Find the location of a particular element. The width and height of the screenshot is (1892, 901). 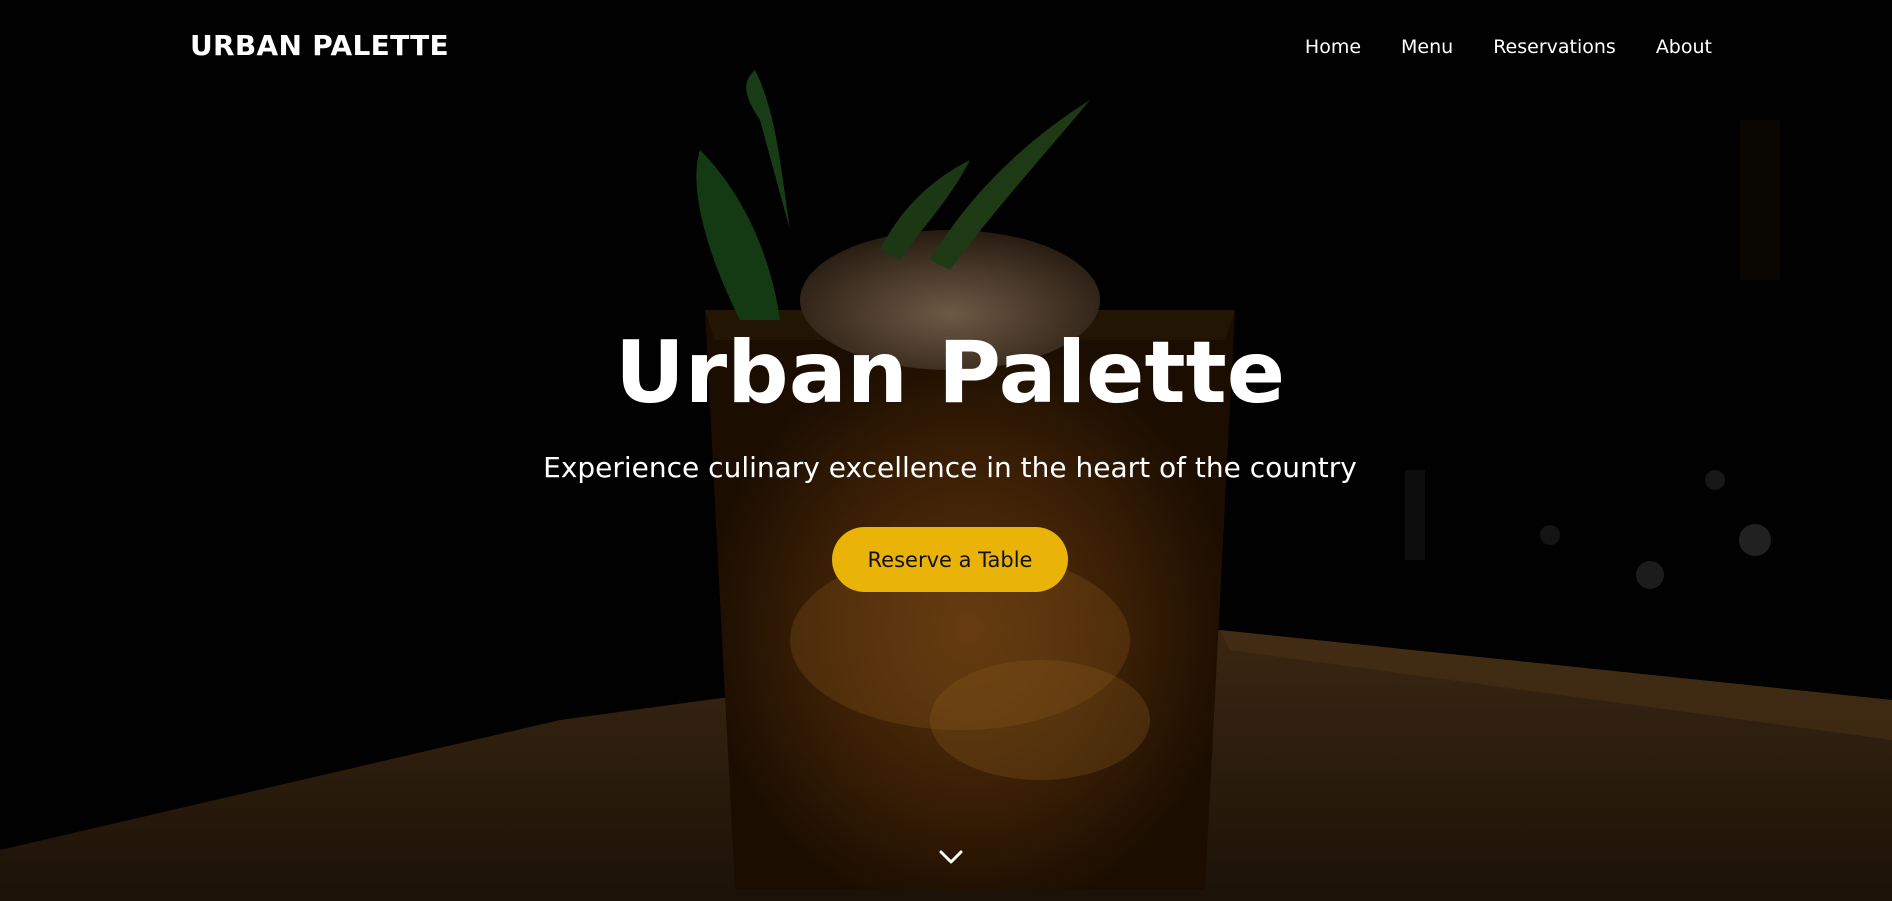

nav-link-home: Home is located at coordinates (1333, 47).